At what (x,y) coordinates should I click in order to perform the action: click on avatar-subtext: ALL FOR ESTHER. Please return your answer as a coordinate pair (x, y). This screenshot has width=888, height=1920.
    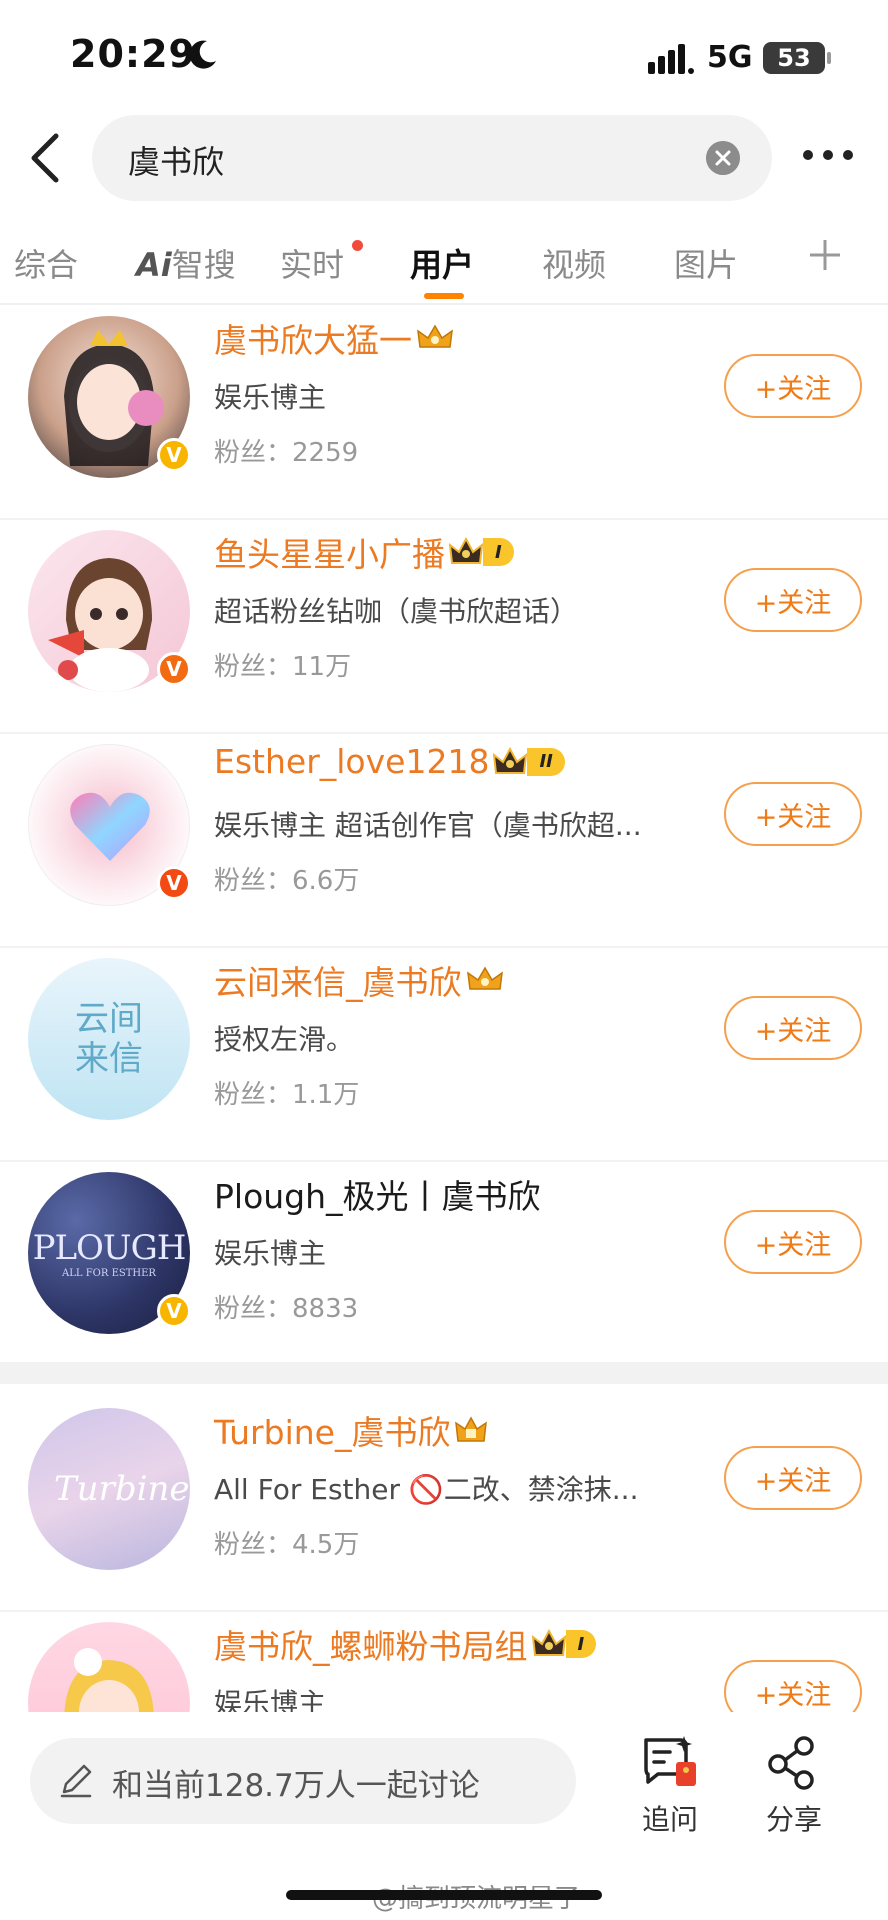
    Looking at the image, I should click on (109, 1273).